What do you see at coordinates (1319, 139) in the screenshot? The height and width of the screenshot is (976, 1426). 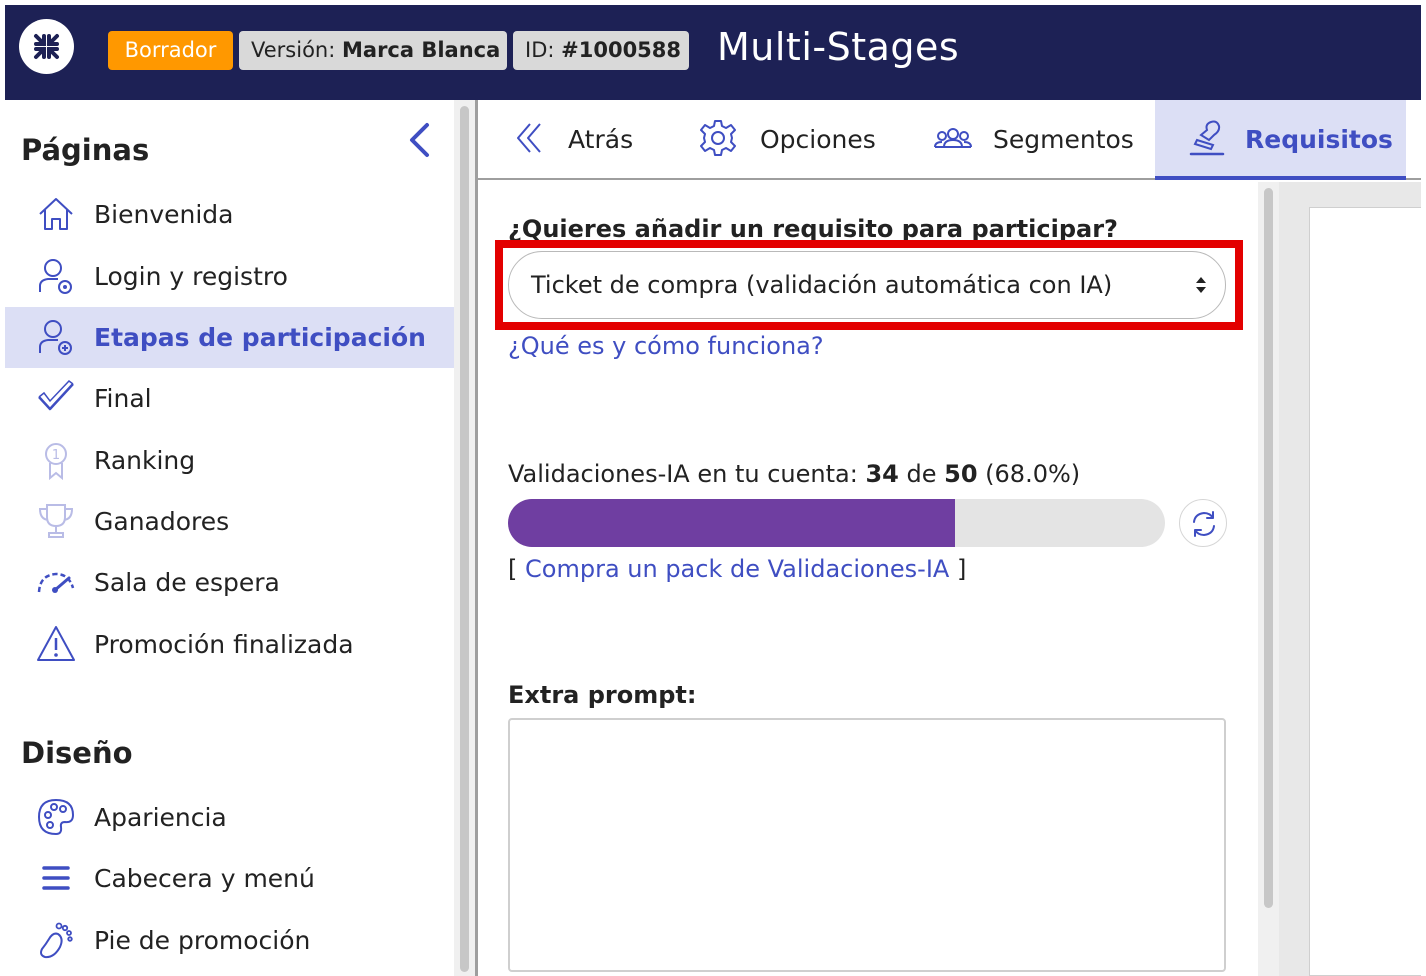 I see `tab-label: Requisitos` at bounding box center [1319, 139].